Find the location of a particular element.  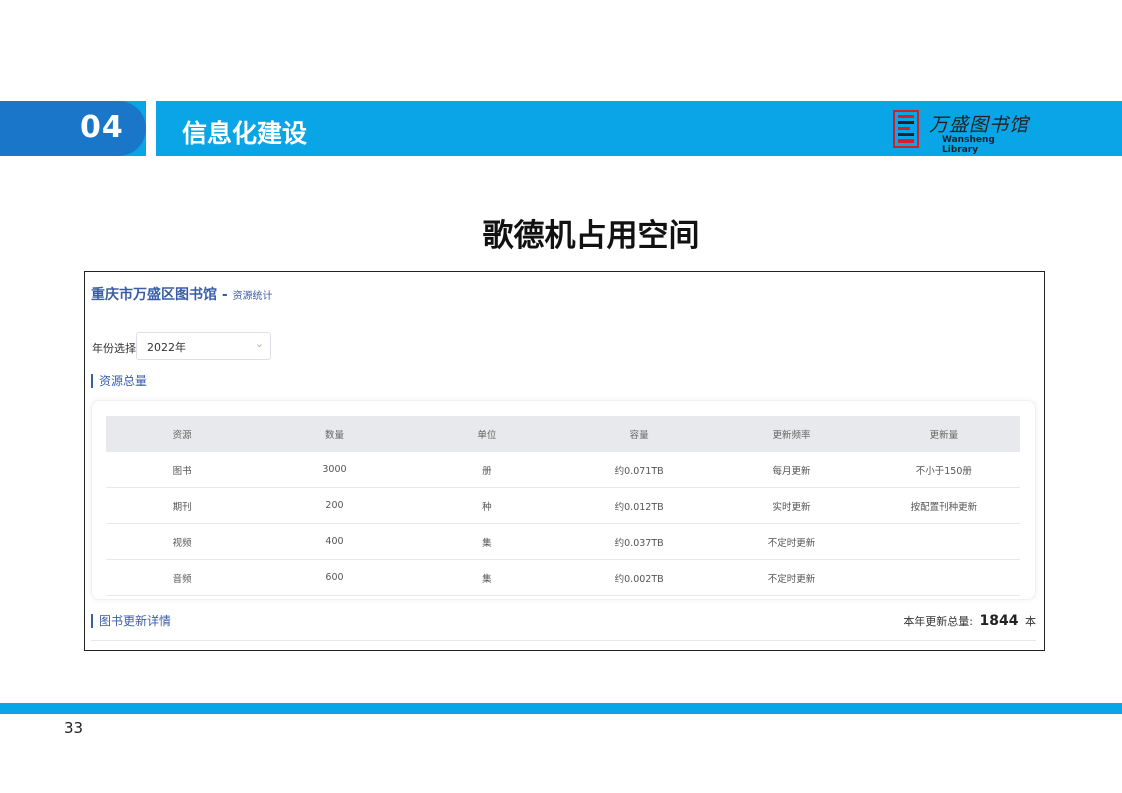

total-unit: 本 is located at coordinates (1030, 621).